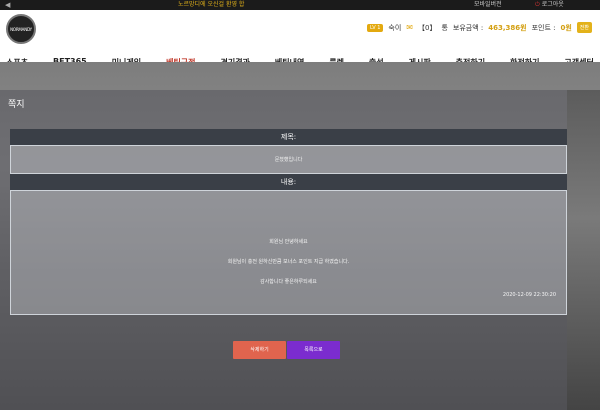 This screenshot has height=410, width=600. Describe the element at coordinates (7, 5) in the screenshot. I see `arrow-icon: ◀` at that location.